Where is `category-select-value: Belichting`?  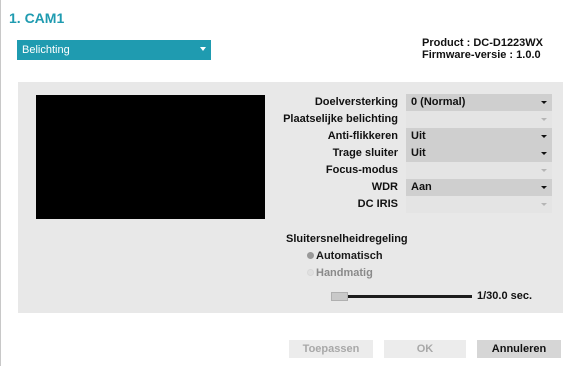
category-select-value: Belichting is located at coordinates (46, 50).